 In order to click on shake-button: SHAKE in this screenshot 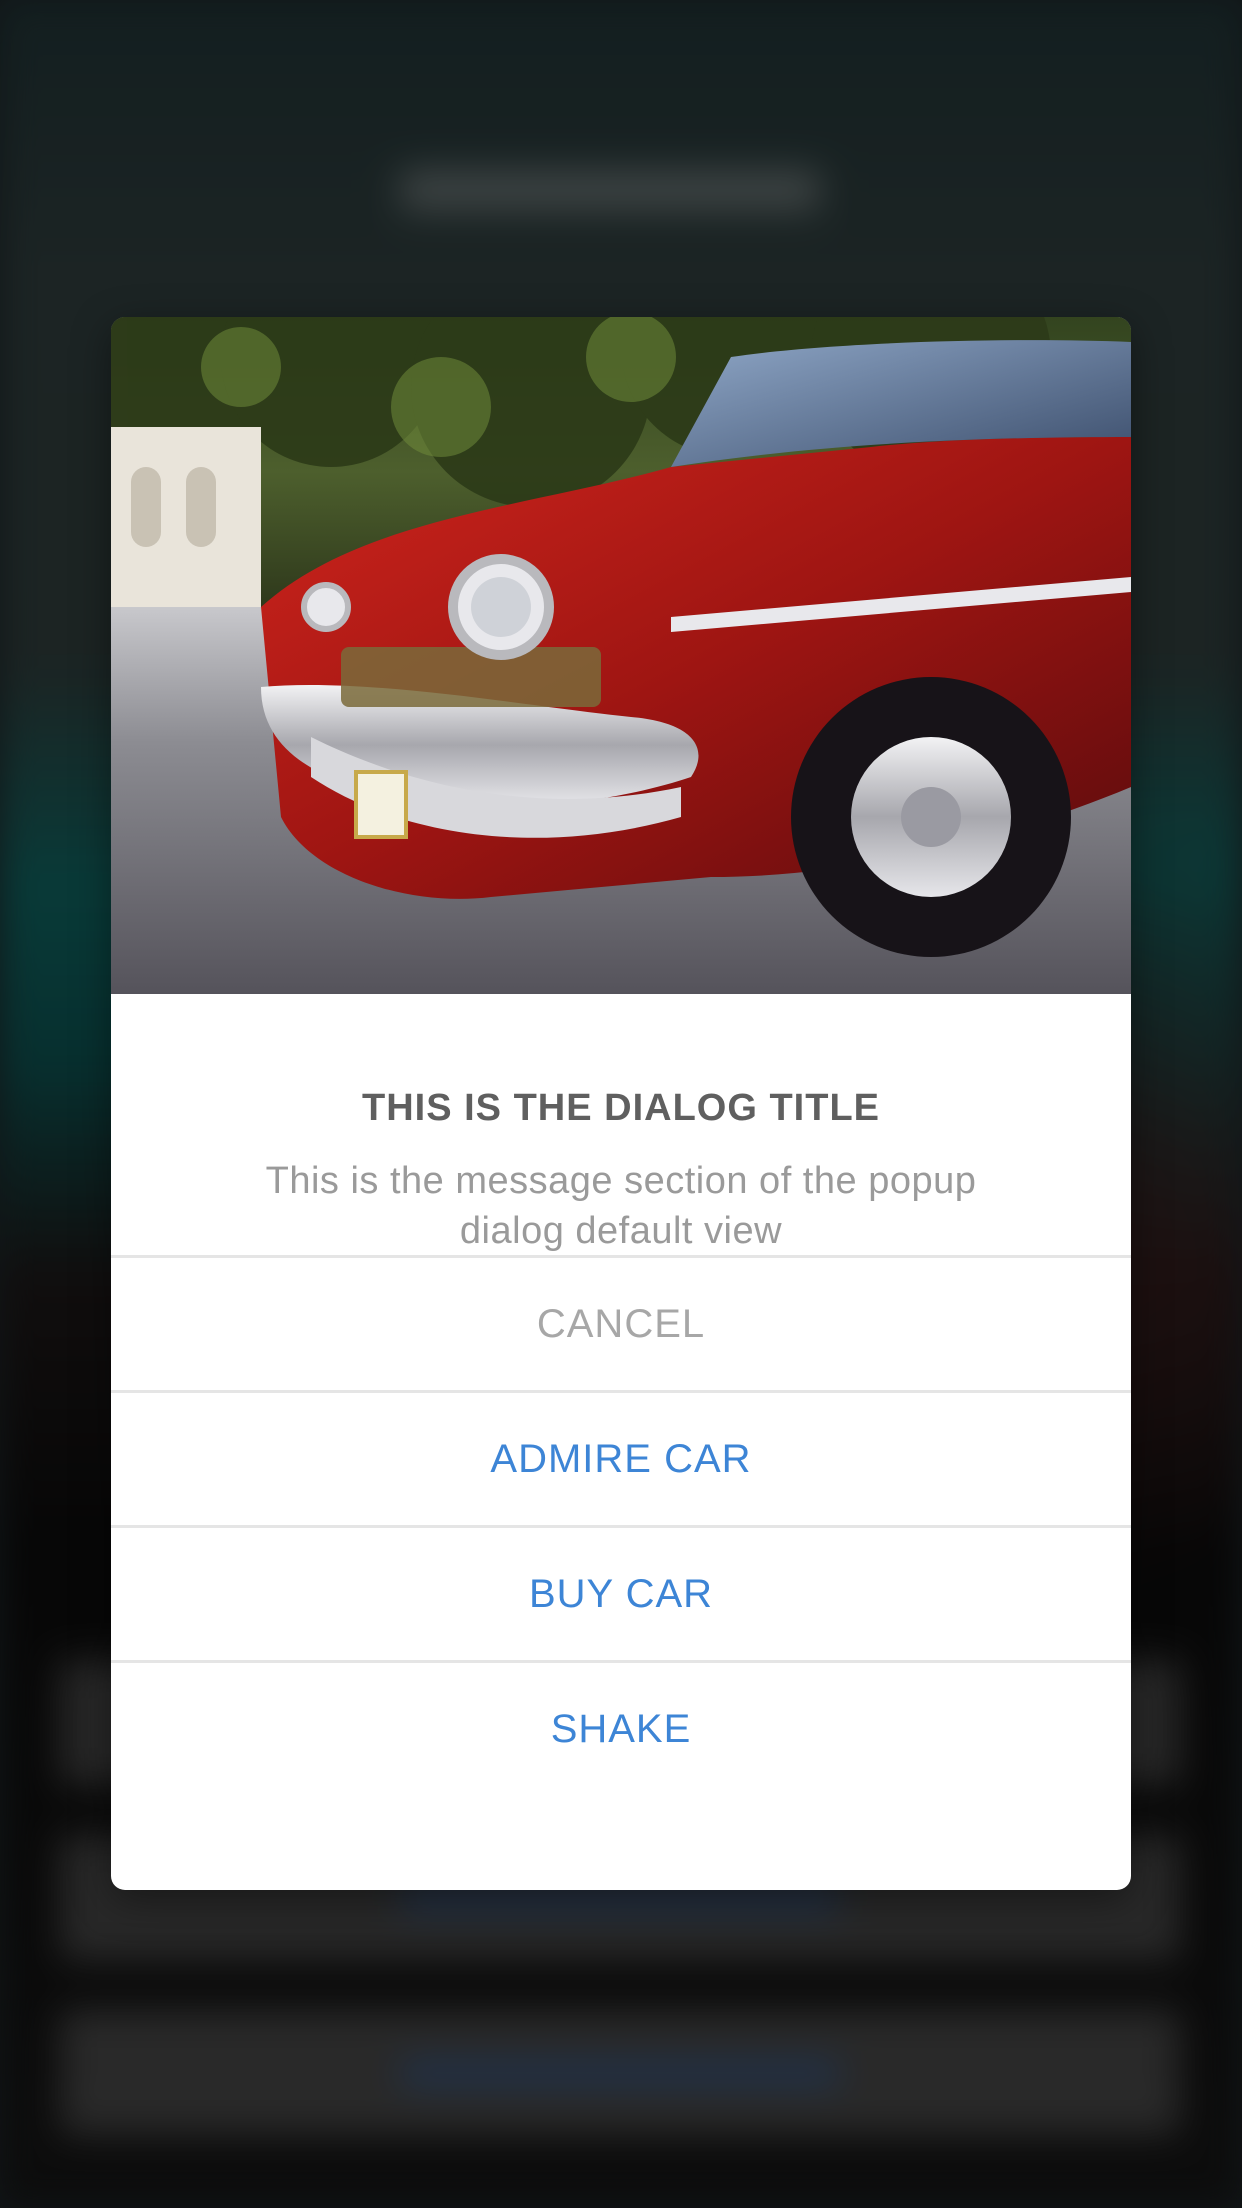, I will do `click(621, 1727)`.